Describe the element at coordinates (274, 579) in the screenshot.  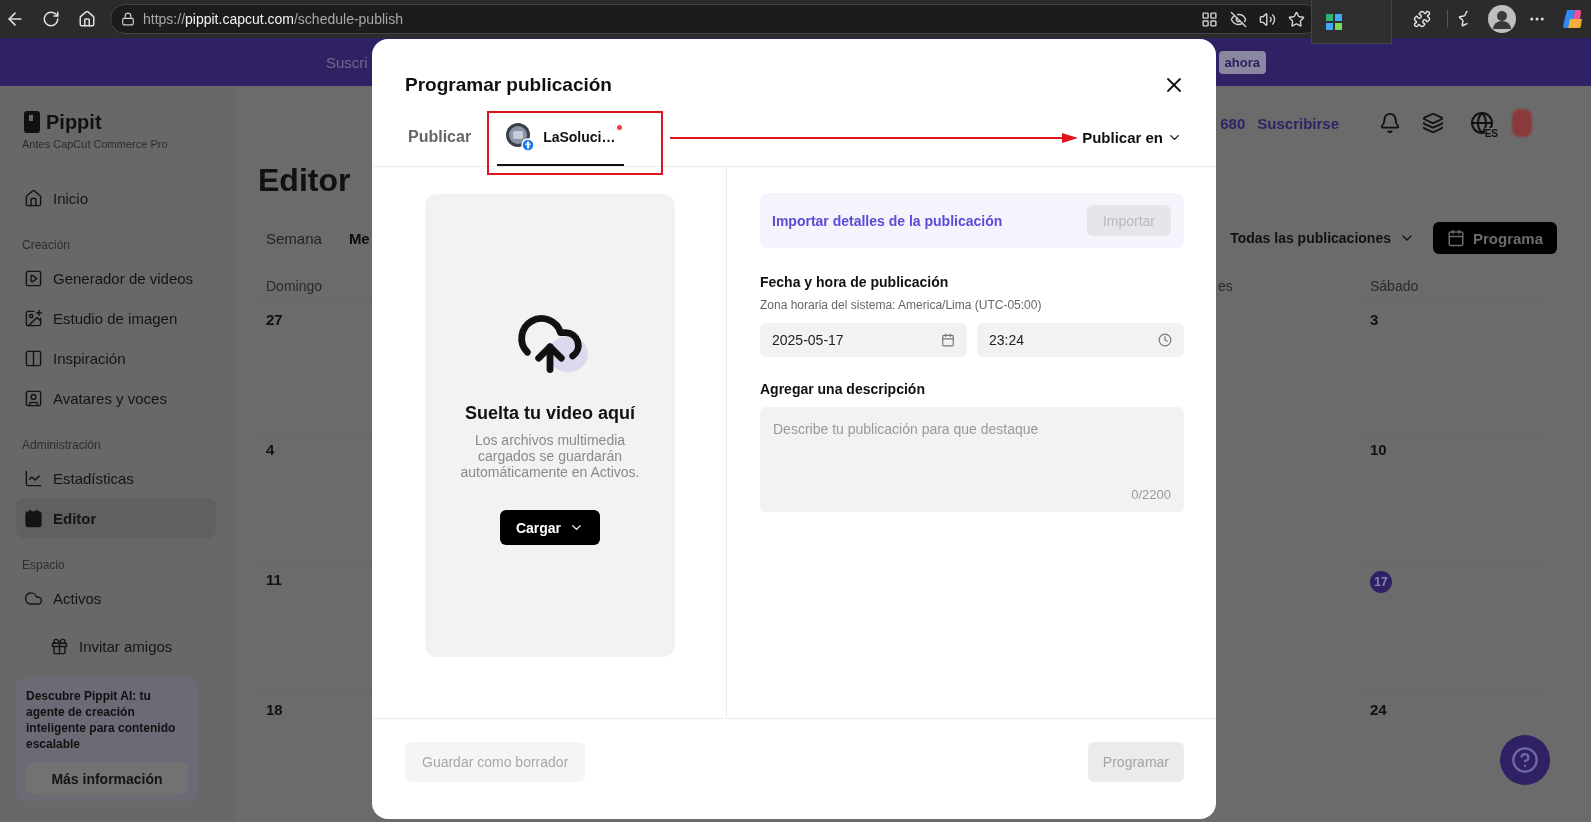
I see `day-number: 11` at that location.